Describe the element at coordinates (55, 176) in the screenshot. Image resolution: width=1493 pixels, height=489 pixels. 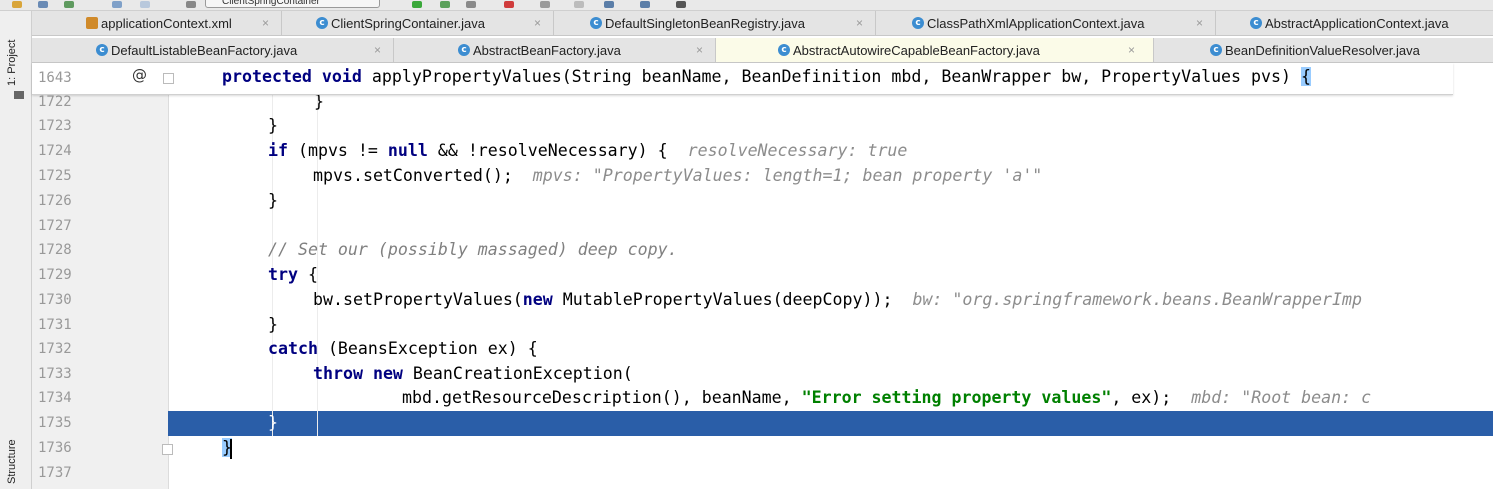
I see `line-number: 1725` at that location.